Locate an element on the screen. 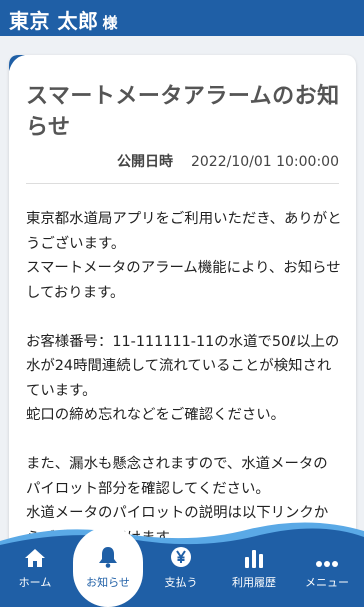 The image size is (364, 607). notice-title: スマートメータアラームのお知らせ is located at coordinates (183, 112).